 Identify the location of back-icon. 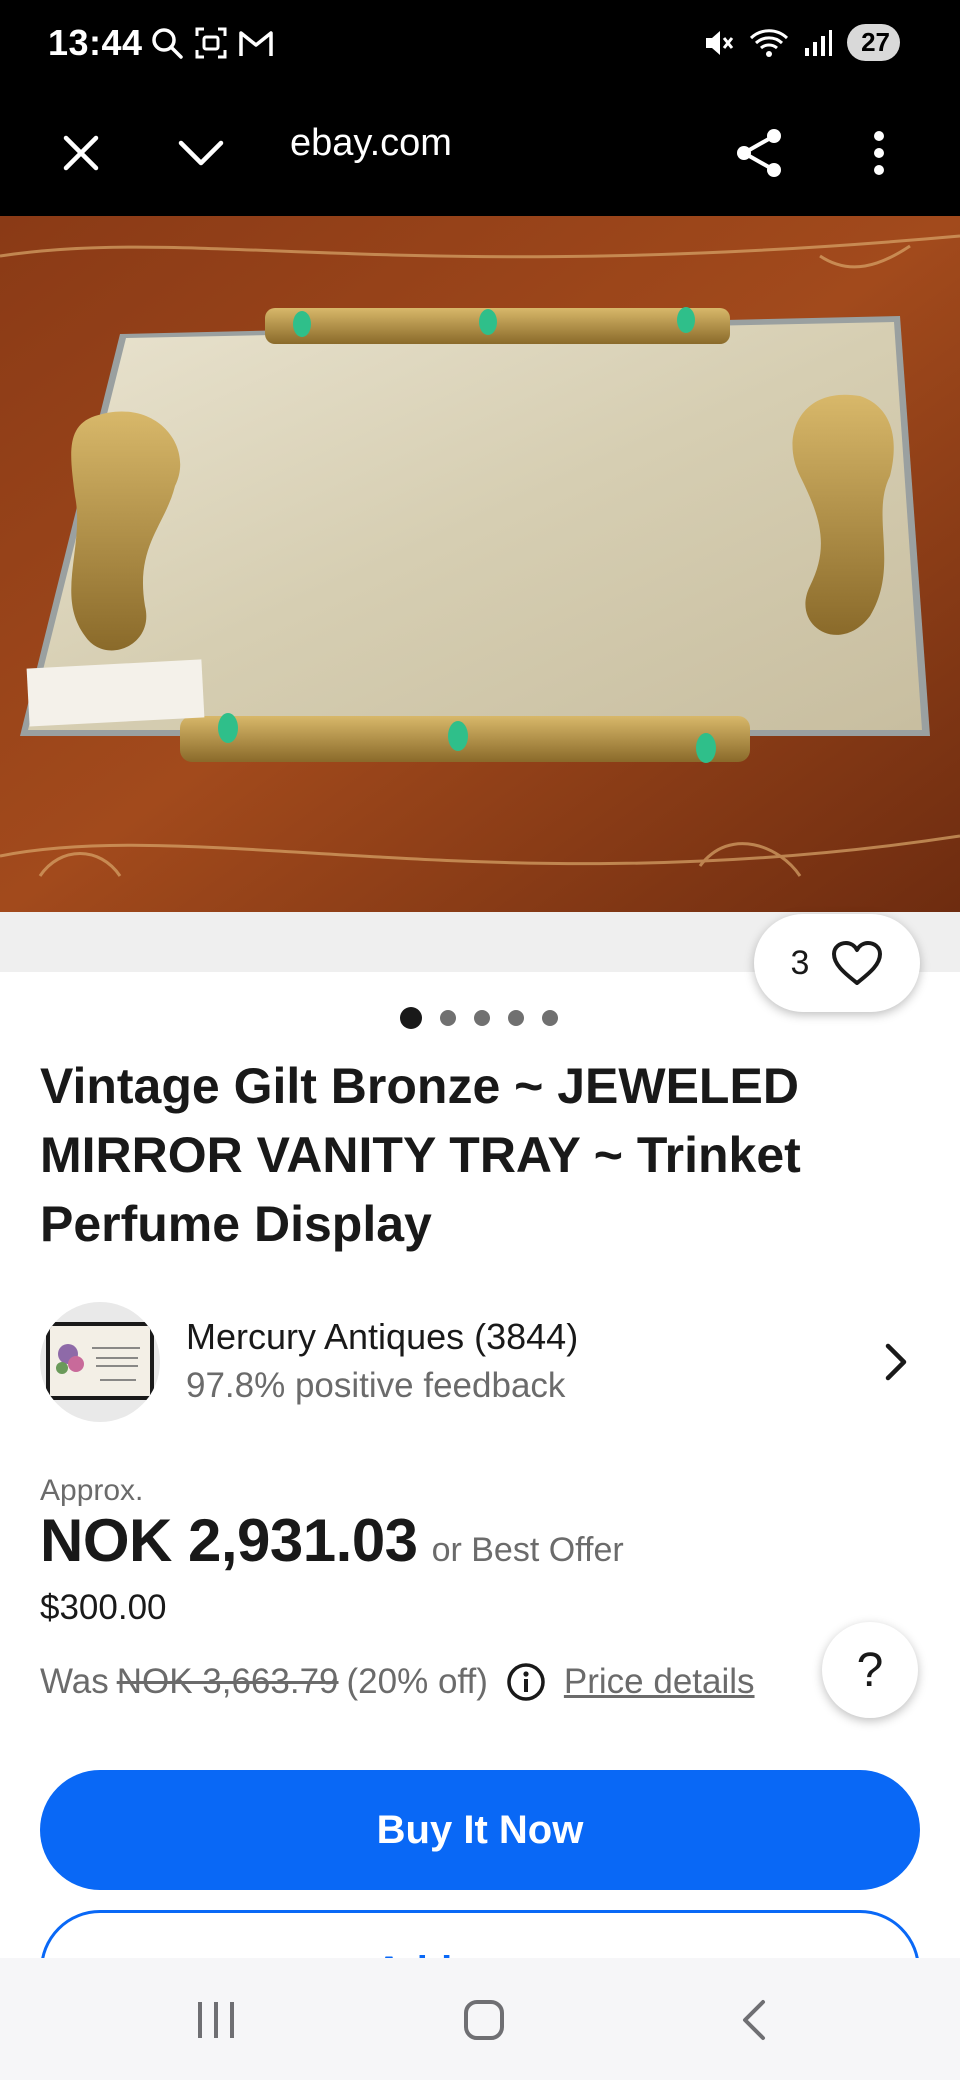
(754, 2020).